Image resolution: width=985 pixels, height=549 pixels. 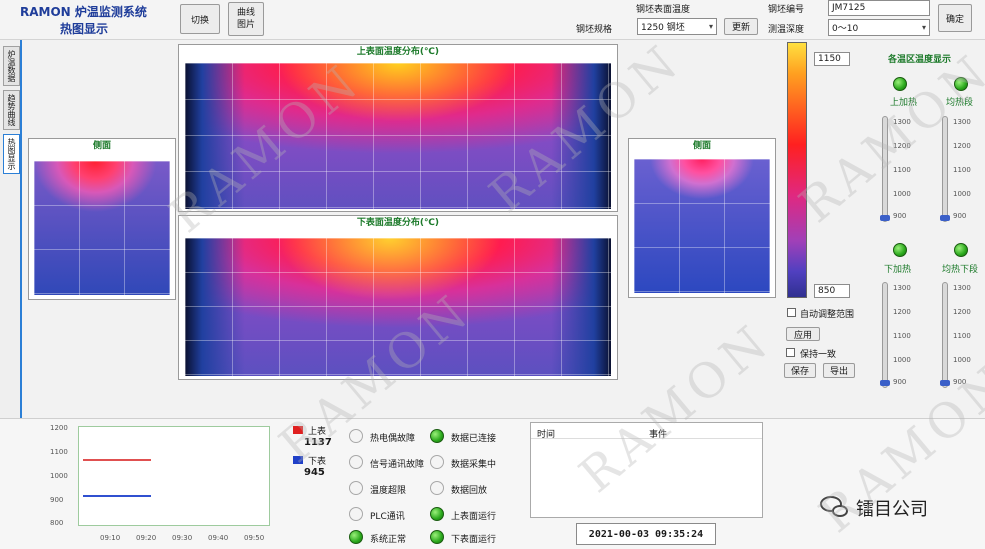 I want to click on apply-button: 应用, so click(x=803, y=334).